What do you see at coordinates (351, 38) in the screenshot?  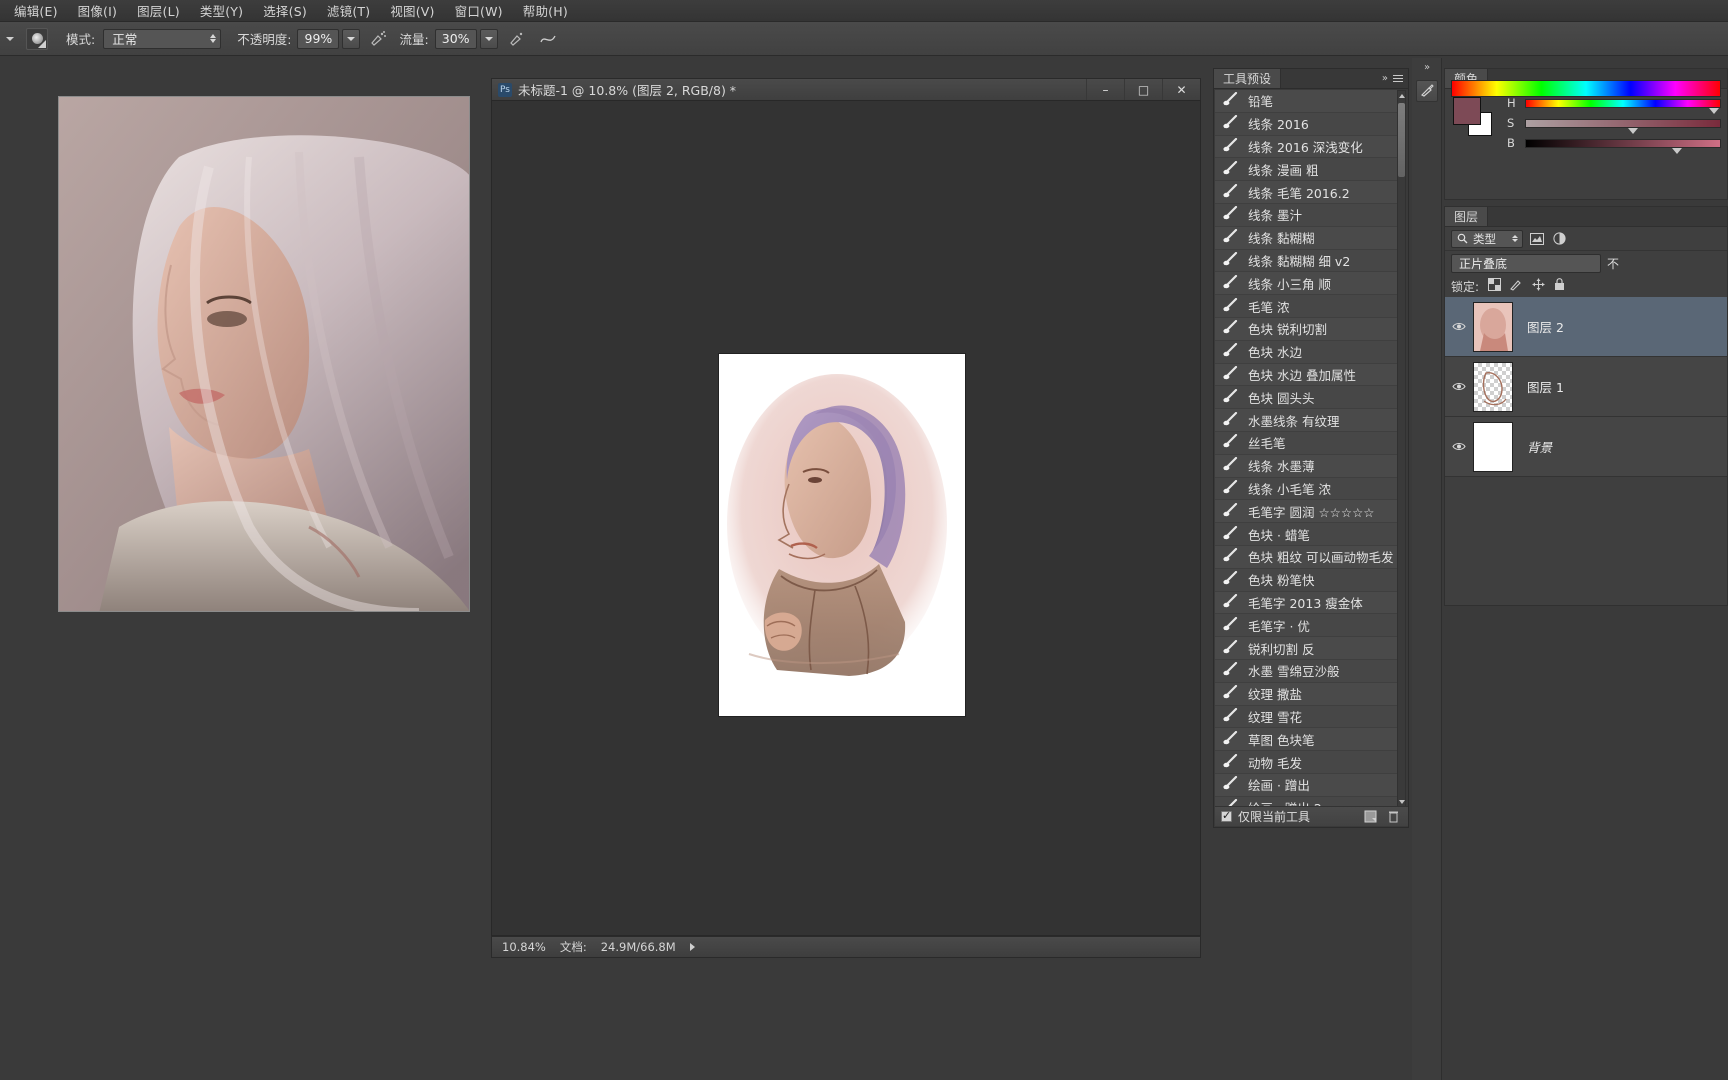 I see `opacity-dropdown-button` at bounding box center [351, 38].